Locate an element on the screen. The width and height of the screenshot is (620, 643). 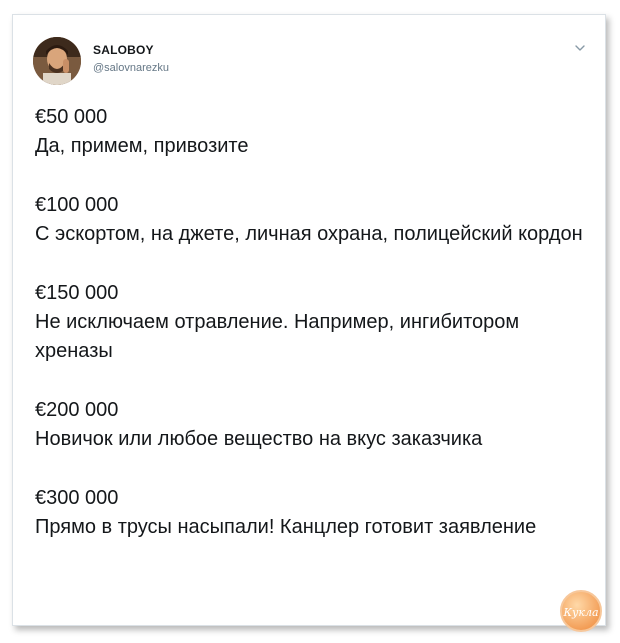
price-label: €300 000 is located at coordinates (77, 498).